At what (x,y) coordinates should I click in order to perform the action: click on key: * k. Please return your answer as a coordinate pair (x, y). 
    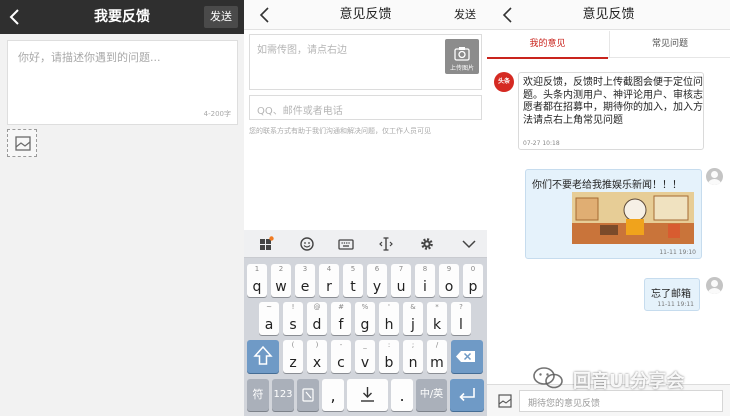
    Looking at the image, I should click on (437, 318).